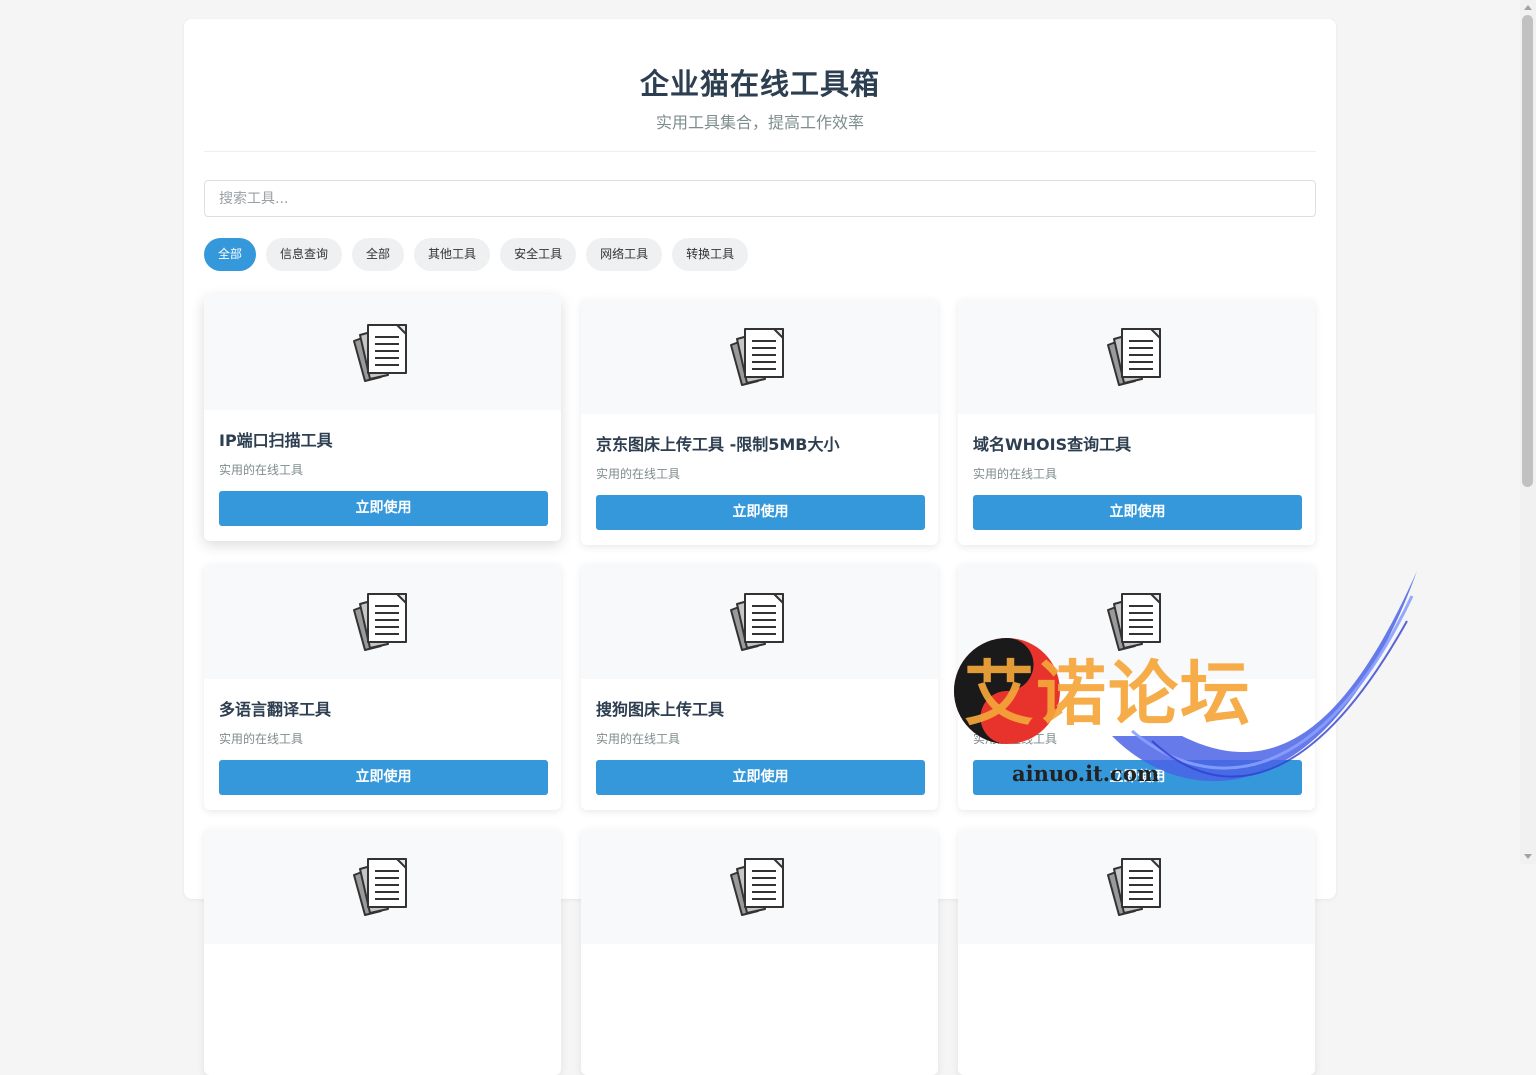  What do you see at coordinates (710, 254) in the screenshot?
I see `category-conversion-tools-button: 转换工具` at bounding box center [710, 254].